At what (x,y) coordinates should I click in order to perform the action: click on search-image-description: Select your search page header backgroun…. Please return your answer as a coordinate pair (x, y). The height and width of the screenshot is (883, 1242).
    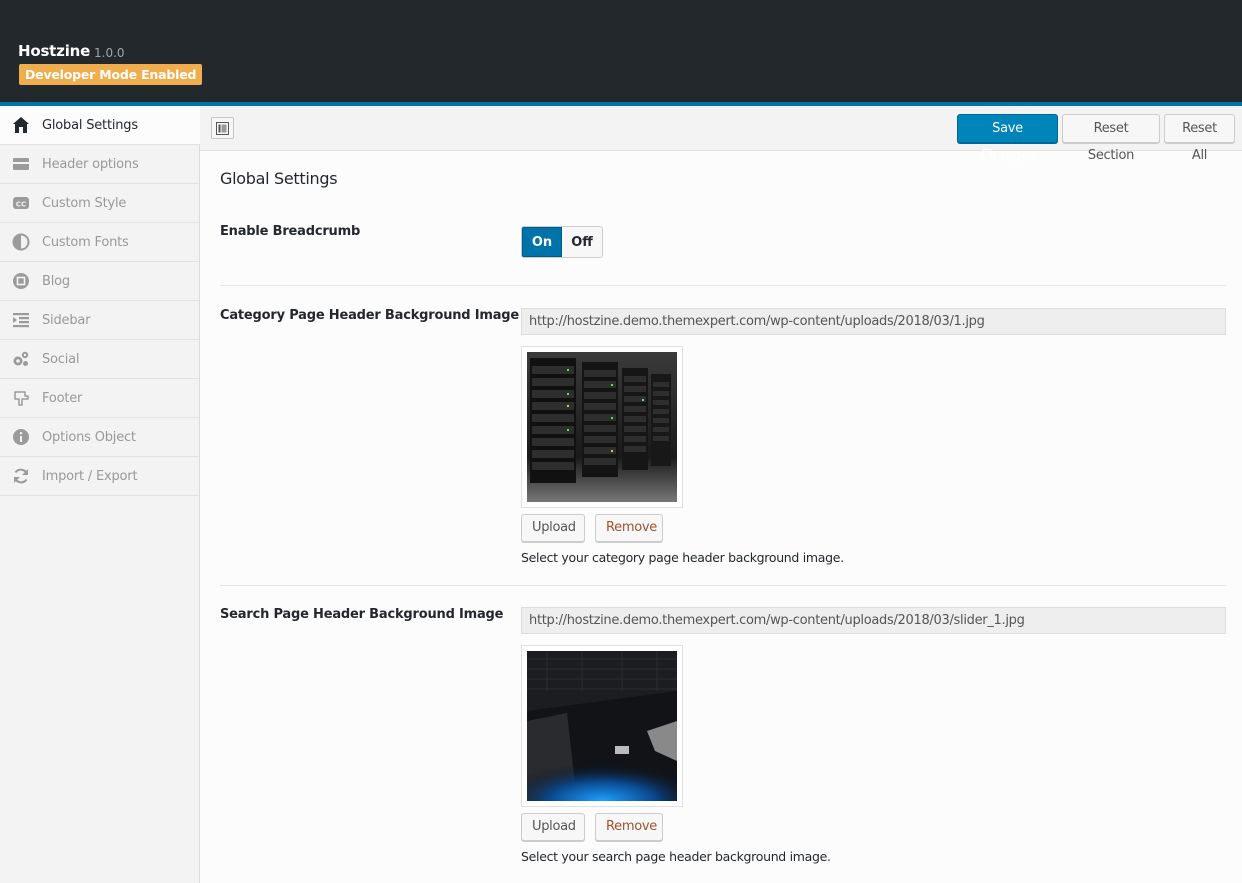
    Looking at the image, I should click on (676, 856).